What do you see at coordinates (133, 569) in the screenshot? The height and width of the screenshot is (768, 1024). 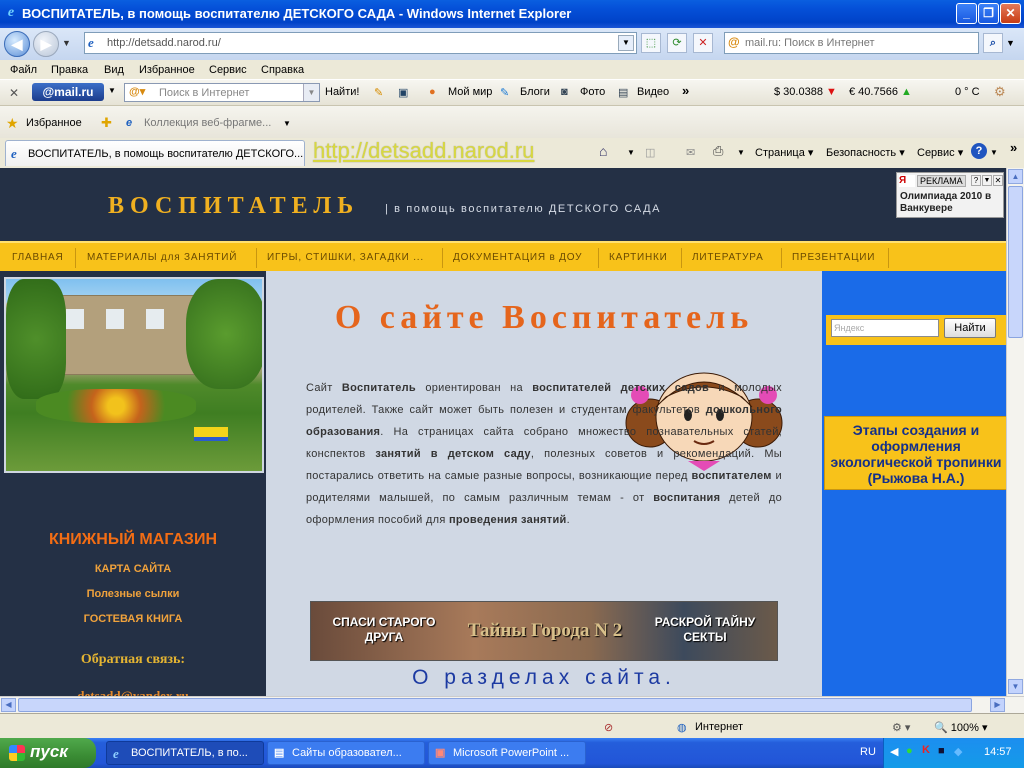 I see `sitemap-link: КАРТА САЙТА` at bounding box center [133, 569].